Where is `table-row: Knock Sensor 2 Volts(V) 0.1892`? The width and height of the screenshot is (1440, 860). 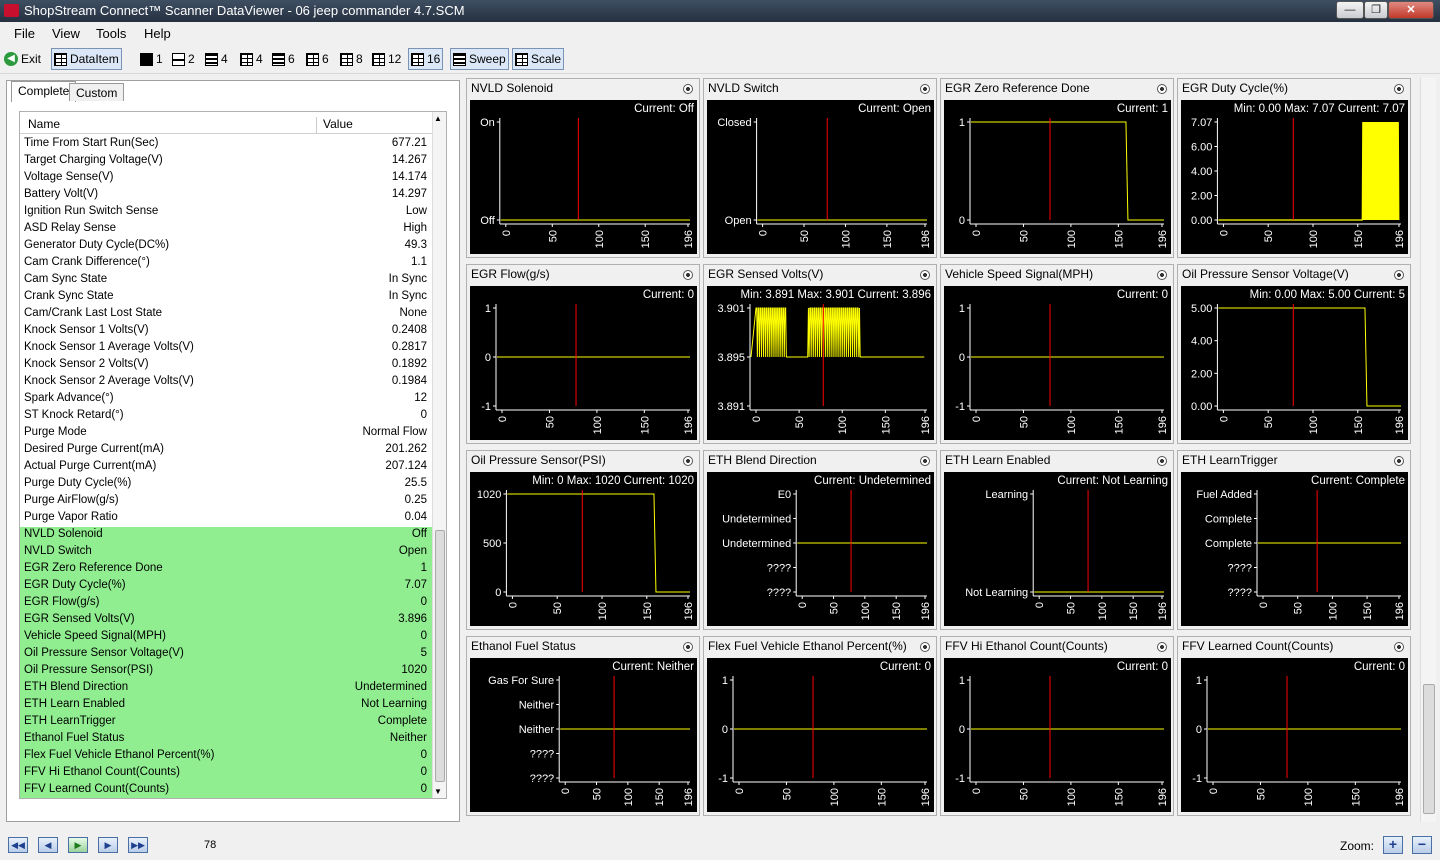
table-row: Knock Sensor 2 Volts(V) 0.1892 is located at coordinates (226, 365).